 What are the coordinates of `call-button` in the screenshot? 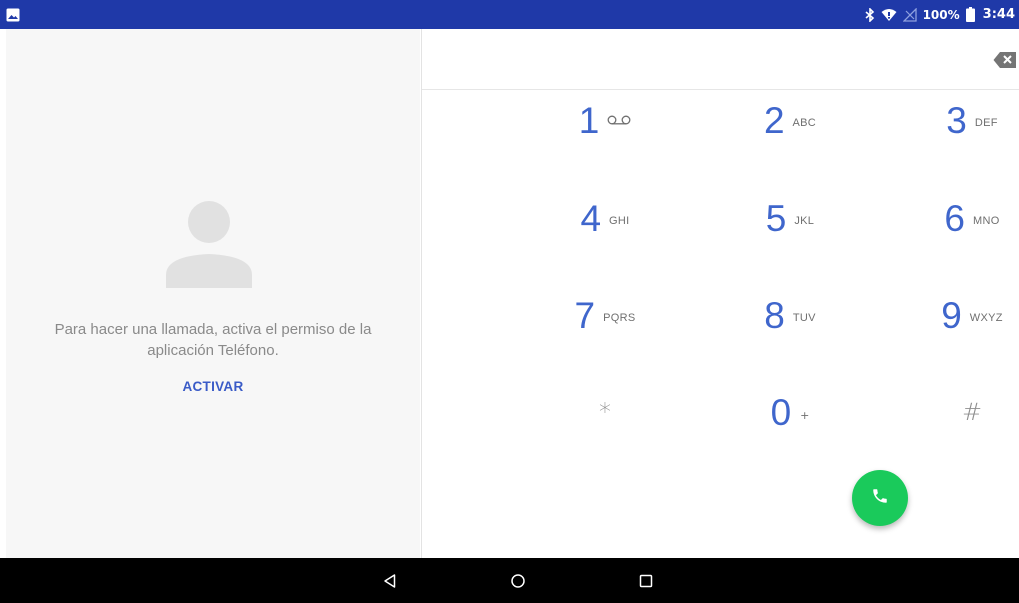 It's located at (880, 498).